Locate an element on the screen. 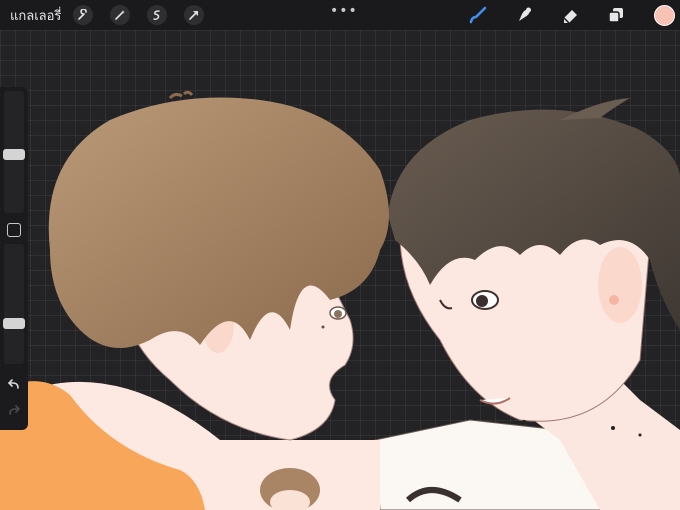  brush-icon is located at coordinates (478, 15).